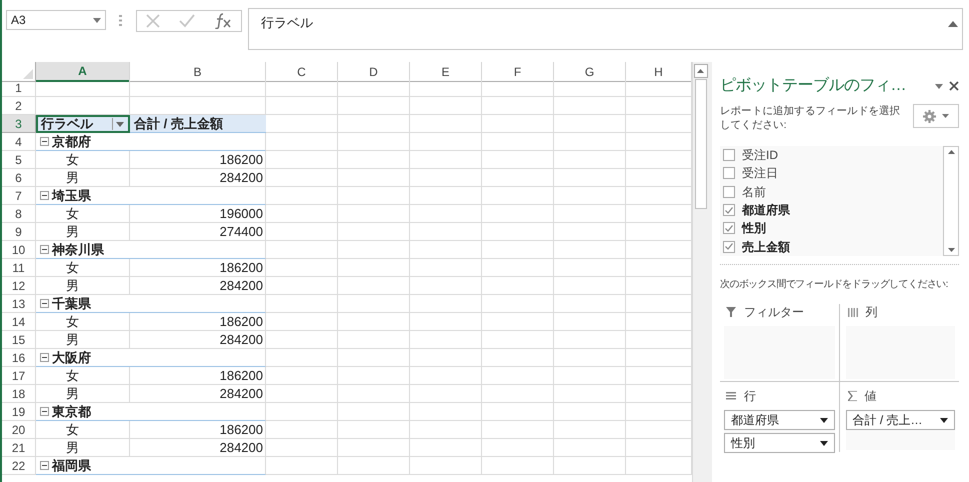  I want to click on cell: 千葉県, so click(83, 304).